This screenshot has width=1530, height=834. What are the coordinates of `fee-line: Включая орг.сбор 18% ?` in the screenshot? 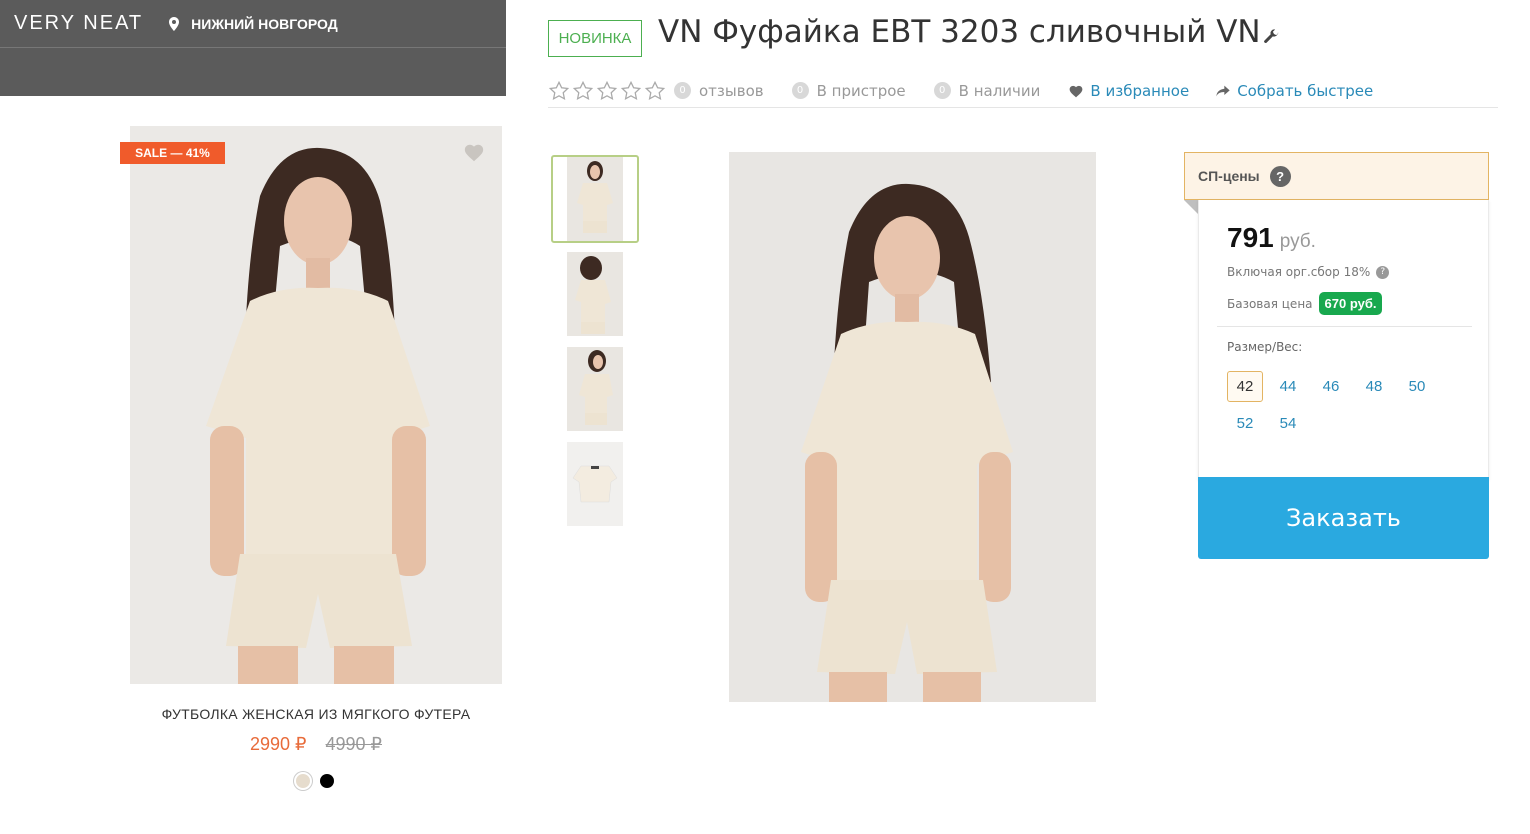 It's located at (1308, 272).